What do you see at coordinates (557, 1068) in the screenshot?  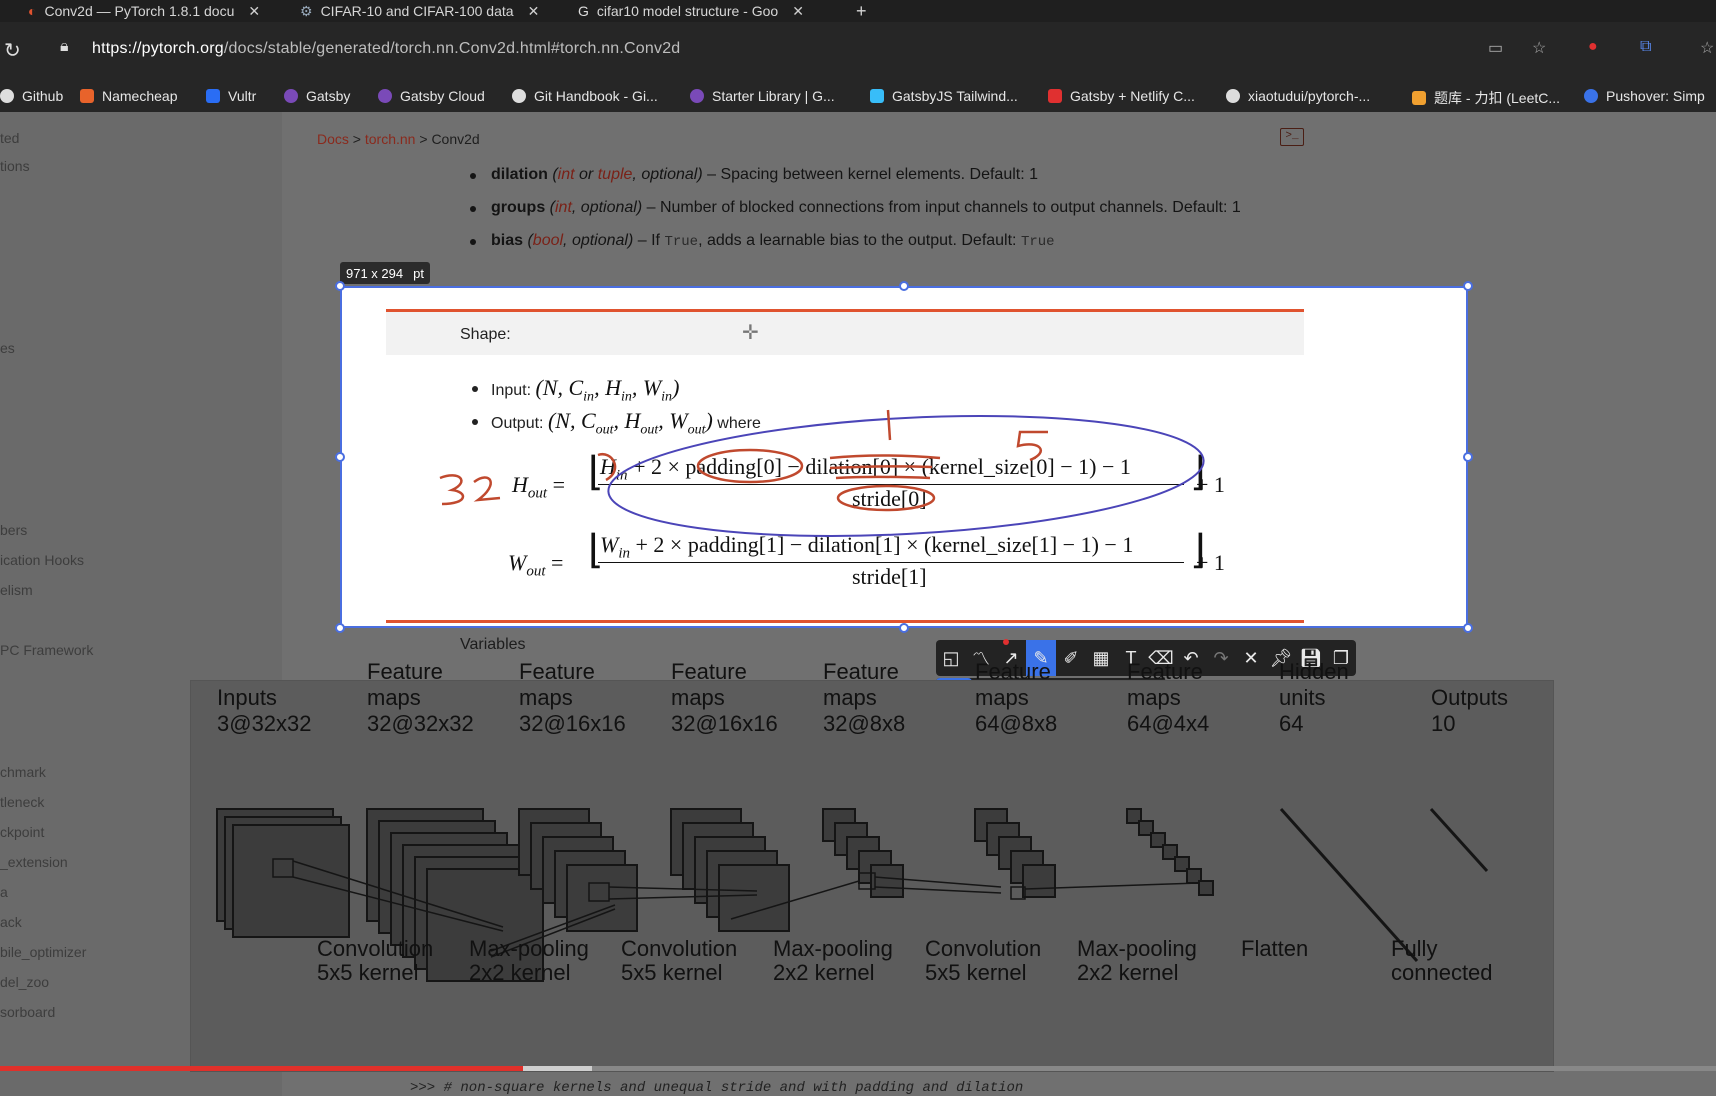 I see `video-buffered-bar` at bounding box center [557, 1068].